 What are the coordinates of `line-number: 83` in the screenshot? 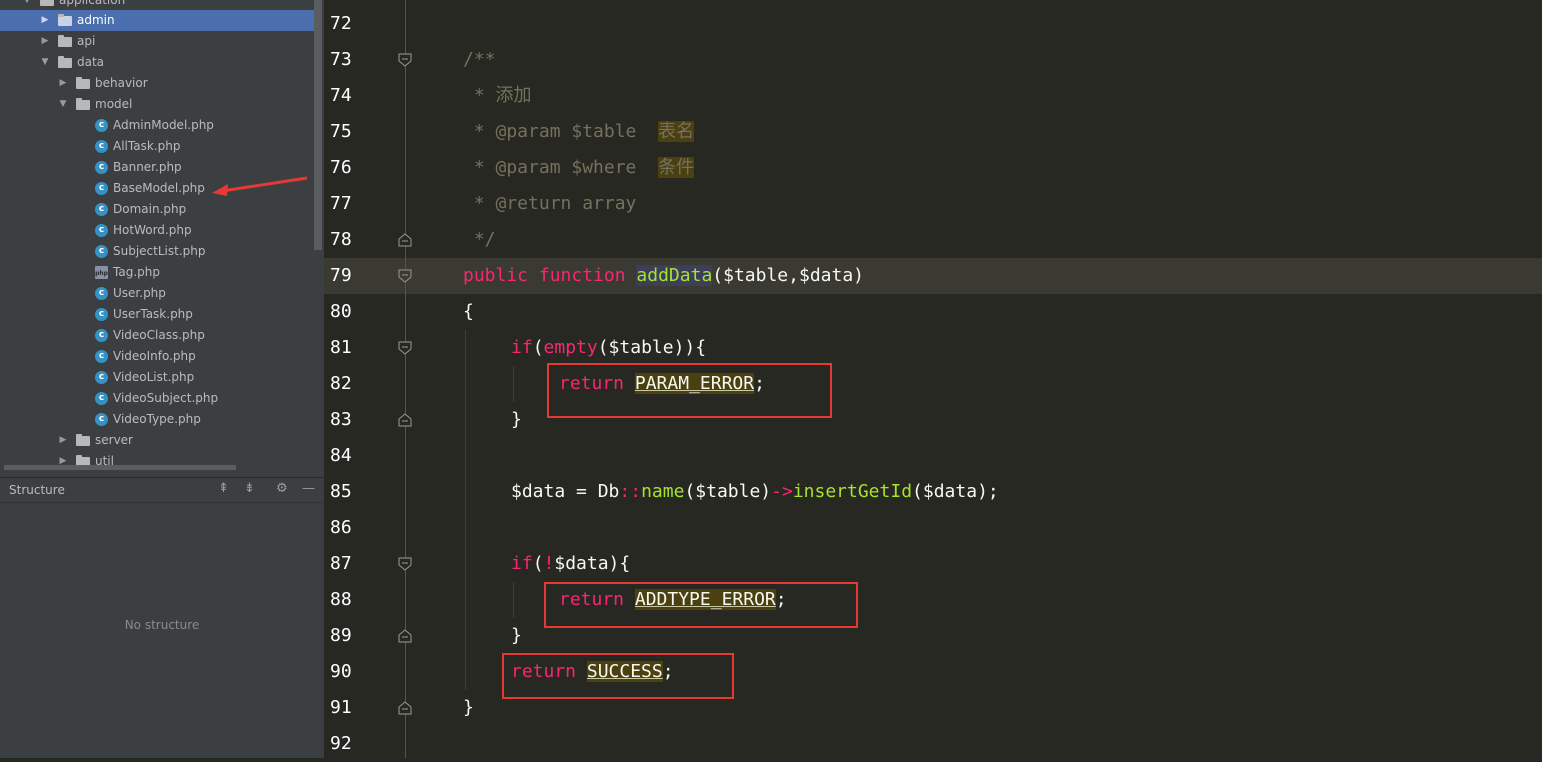 It's located at (341, 419).